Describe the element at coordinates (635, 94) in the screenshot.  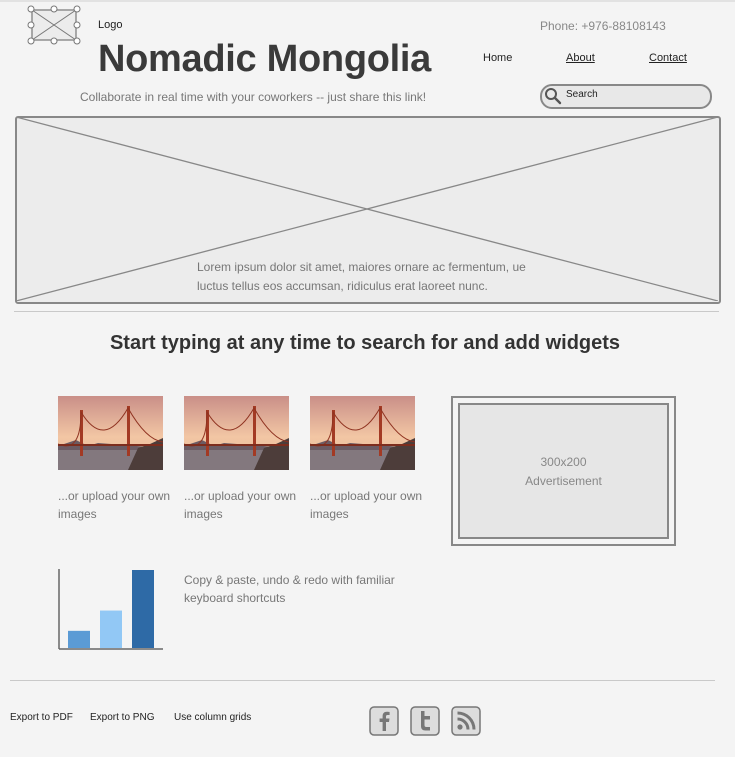
I see `search-input` at that location.